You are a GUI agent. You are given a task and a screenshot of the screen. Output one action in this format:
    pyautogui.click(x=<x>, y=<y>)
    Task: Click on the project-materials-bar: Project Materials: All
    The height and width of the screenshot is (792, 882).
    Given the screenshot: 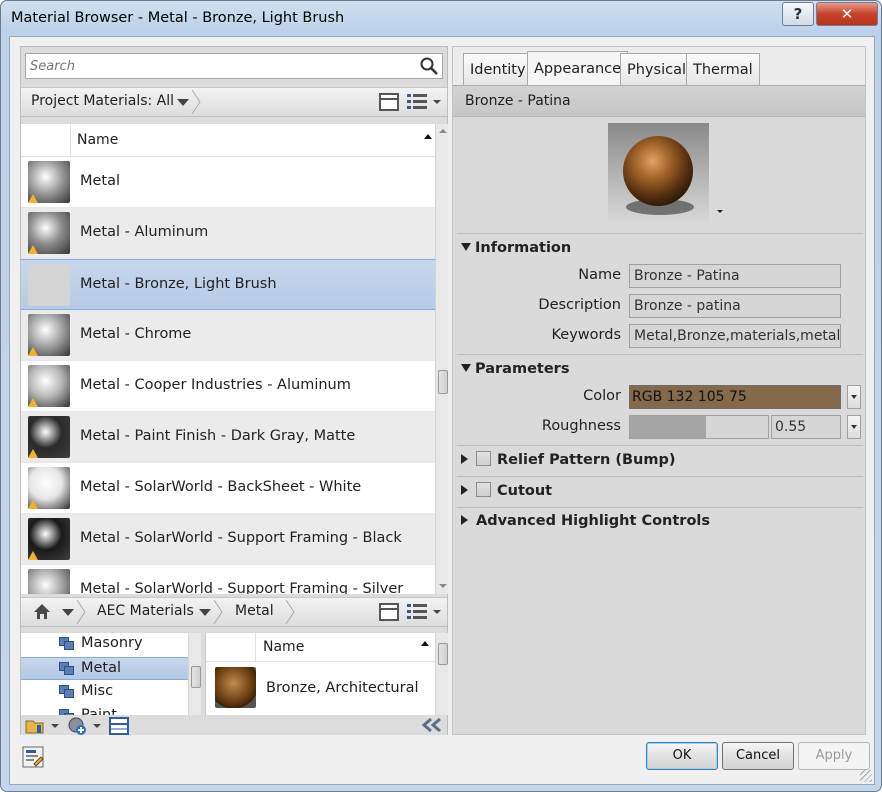 What is the action you would take?
    pyautogui.click(x=234, y=102)
    